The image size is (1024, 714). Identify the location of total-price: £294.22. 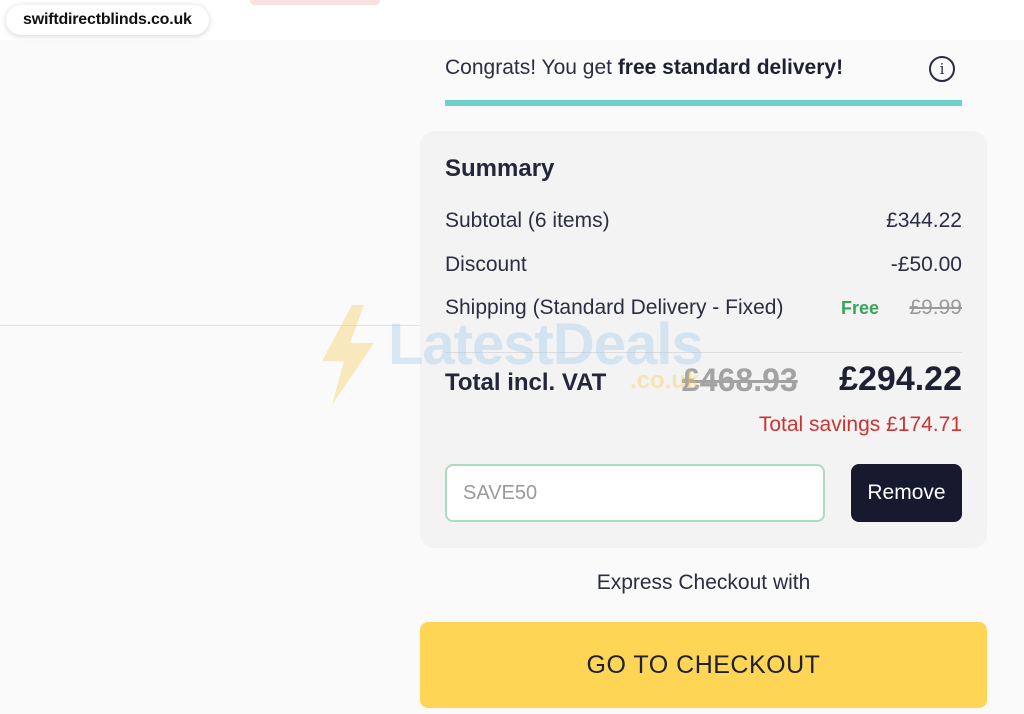
(900, 379).